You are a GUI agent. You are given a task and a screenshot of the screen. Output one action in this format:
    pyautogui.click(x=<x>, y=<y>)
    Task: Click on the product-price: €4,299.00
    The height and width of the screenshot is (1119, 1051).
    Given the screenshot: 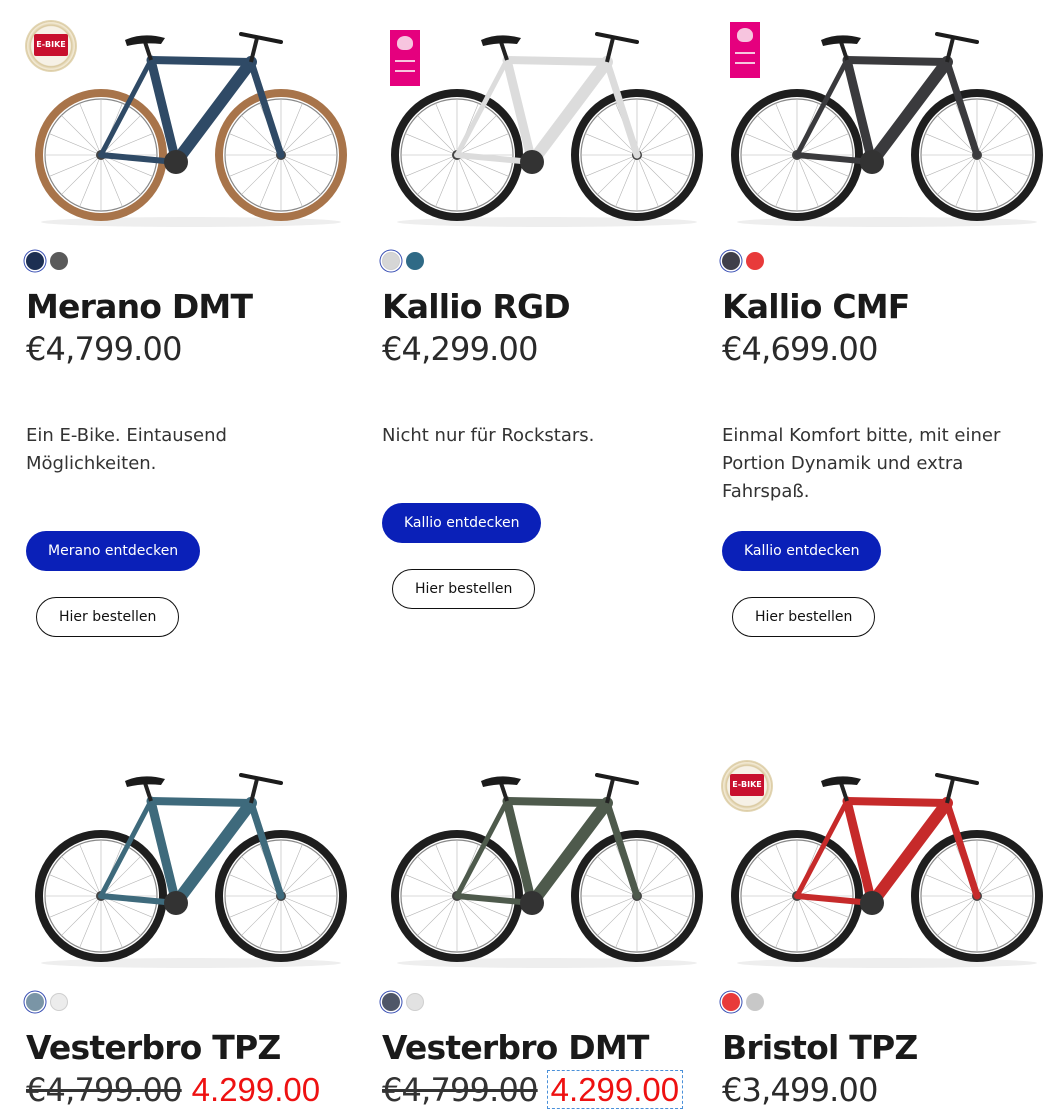 What is the action you would take?
    pyautogui.click(x=460, y=349)
    